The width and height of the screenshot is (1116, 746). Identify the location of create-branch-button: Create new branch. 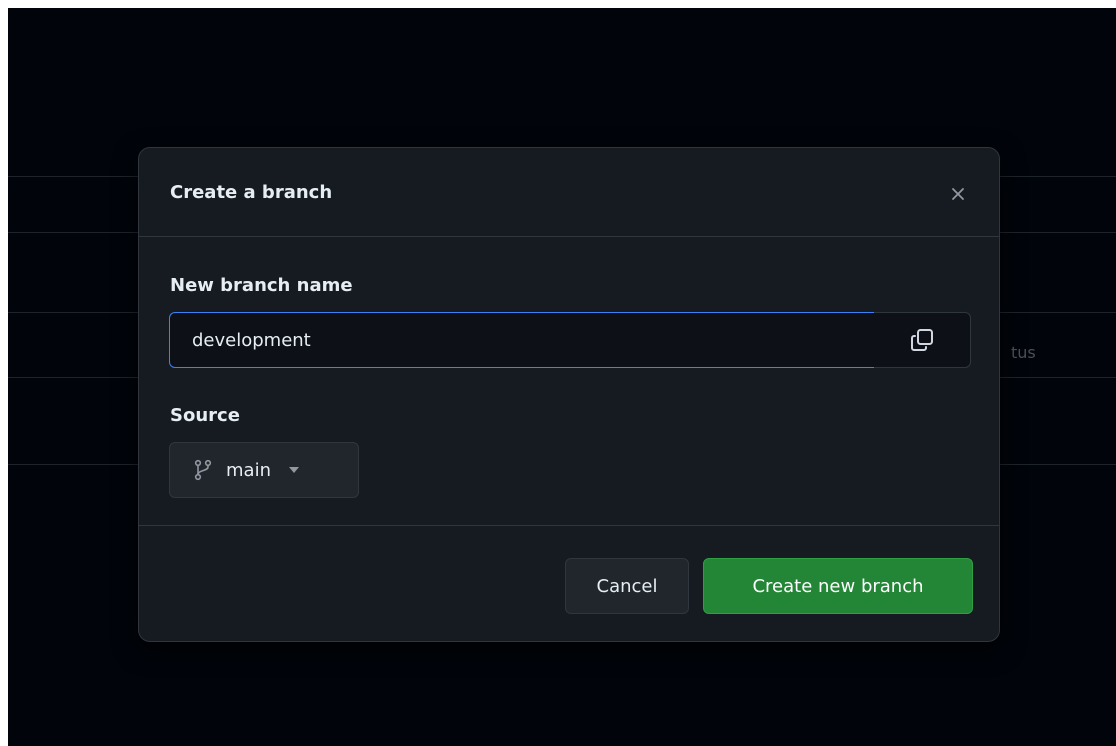
(838, 586).